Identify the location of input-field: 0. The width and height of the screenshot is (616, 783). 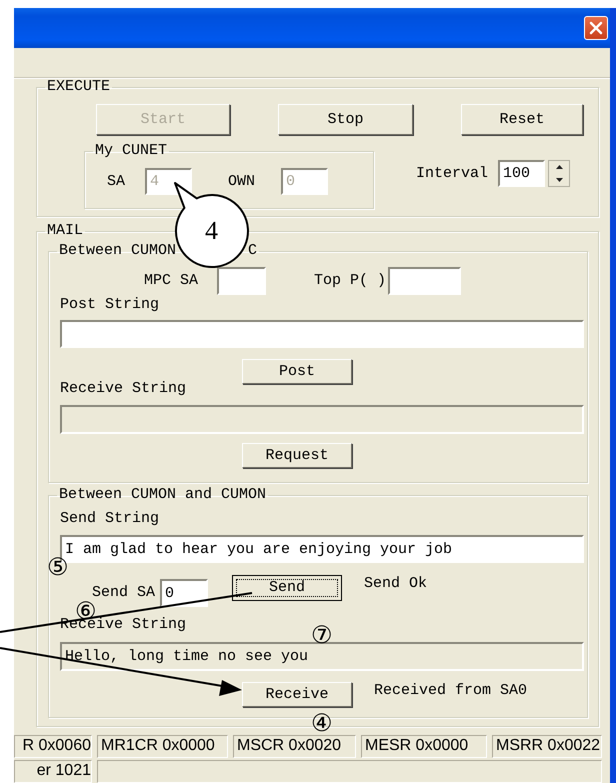
(184, 593).